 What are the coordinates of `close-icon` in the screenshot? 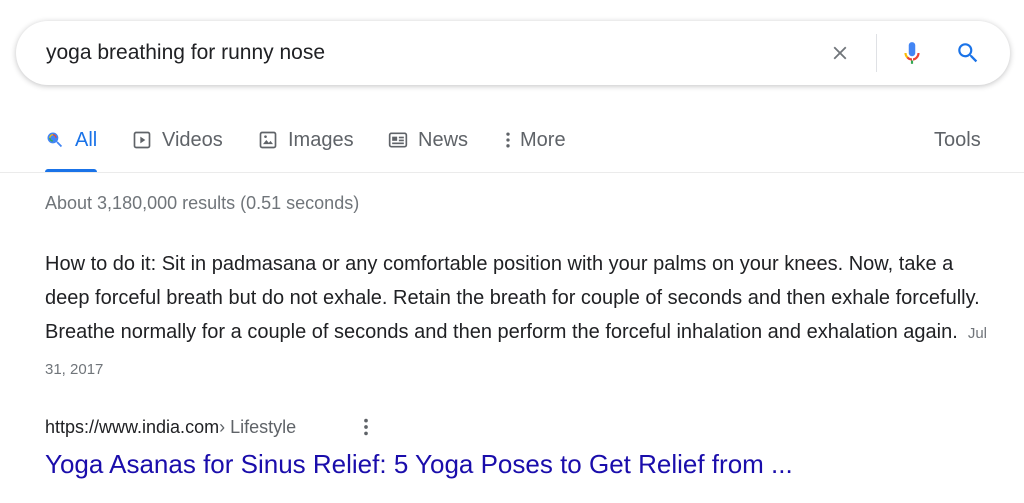 It's located at (840, 53).